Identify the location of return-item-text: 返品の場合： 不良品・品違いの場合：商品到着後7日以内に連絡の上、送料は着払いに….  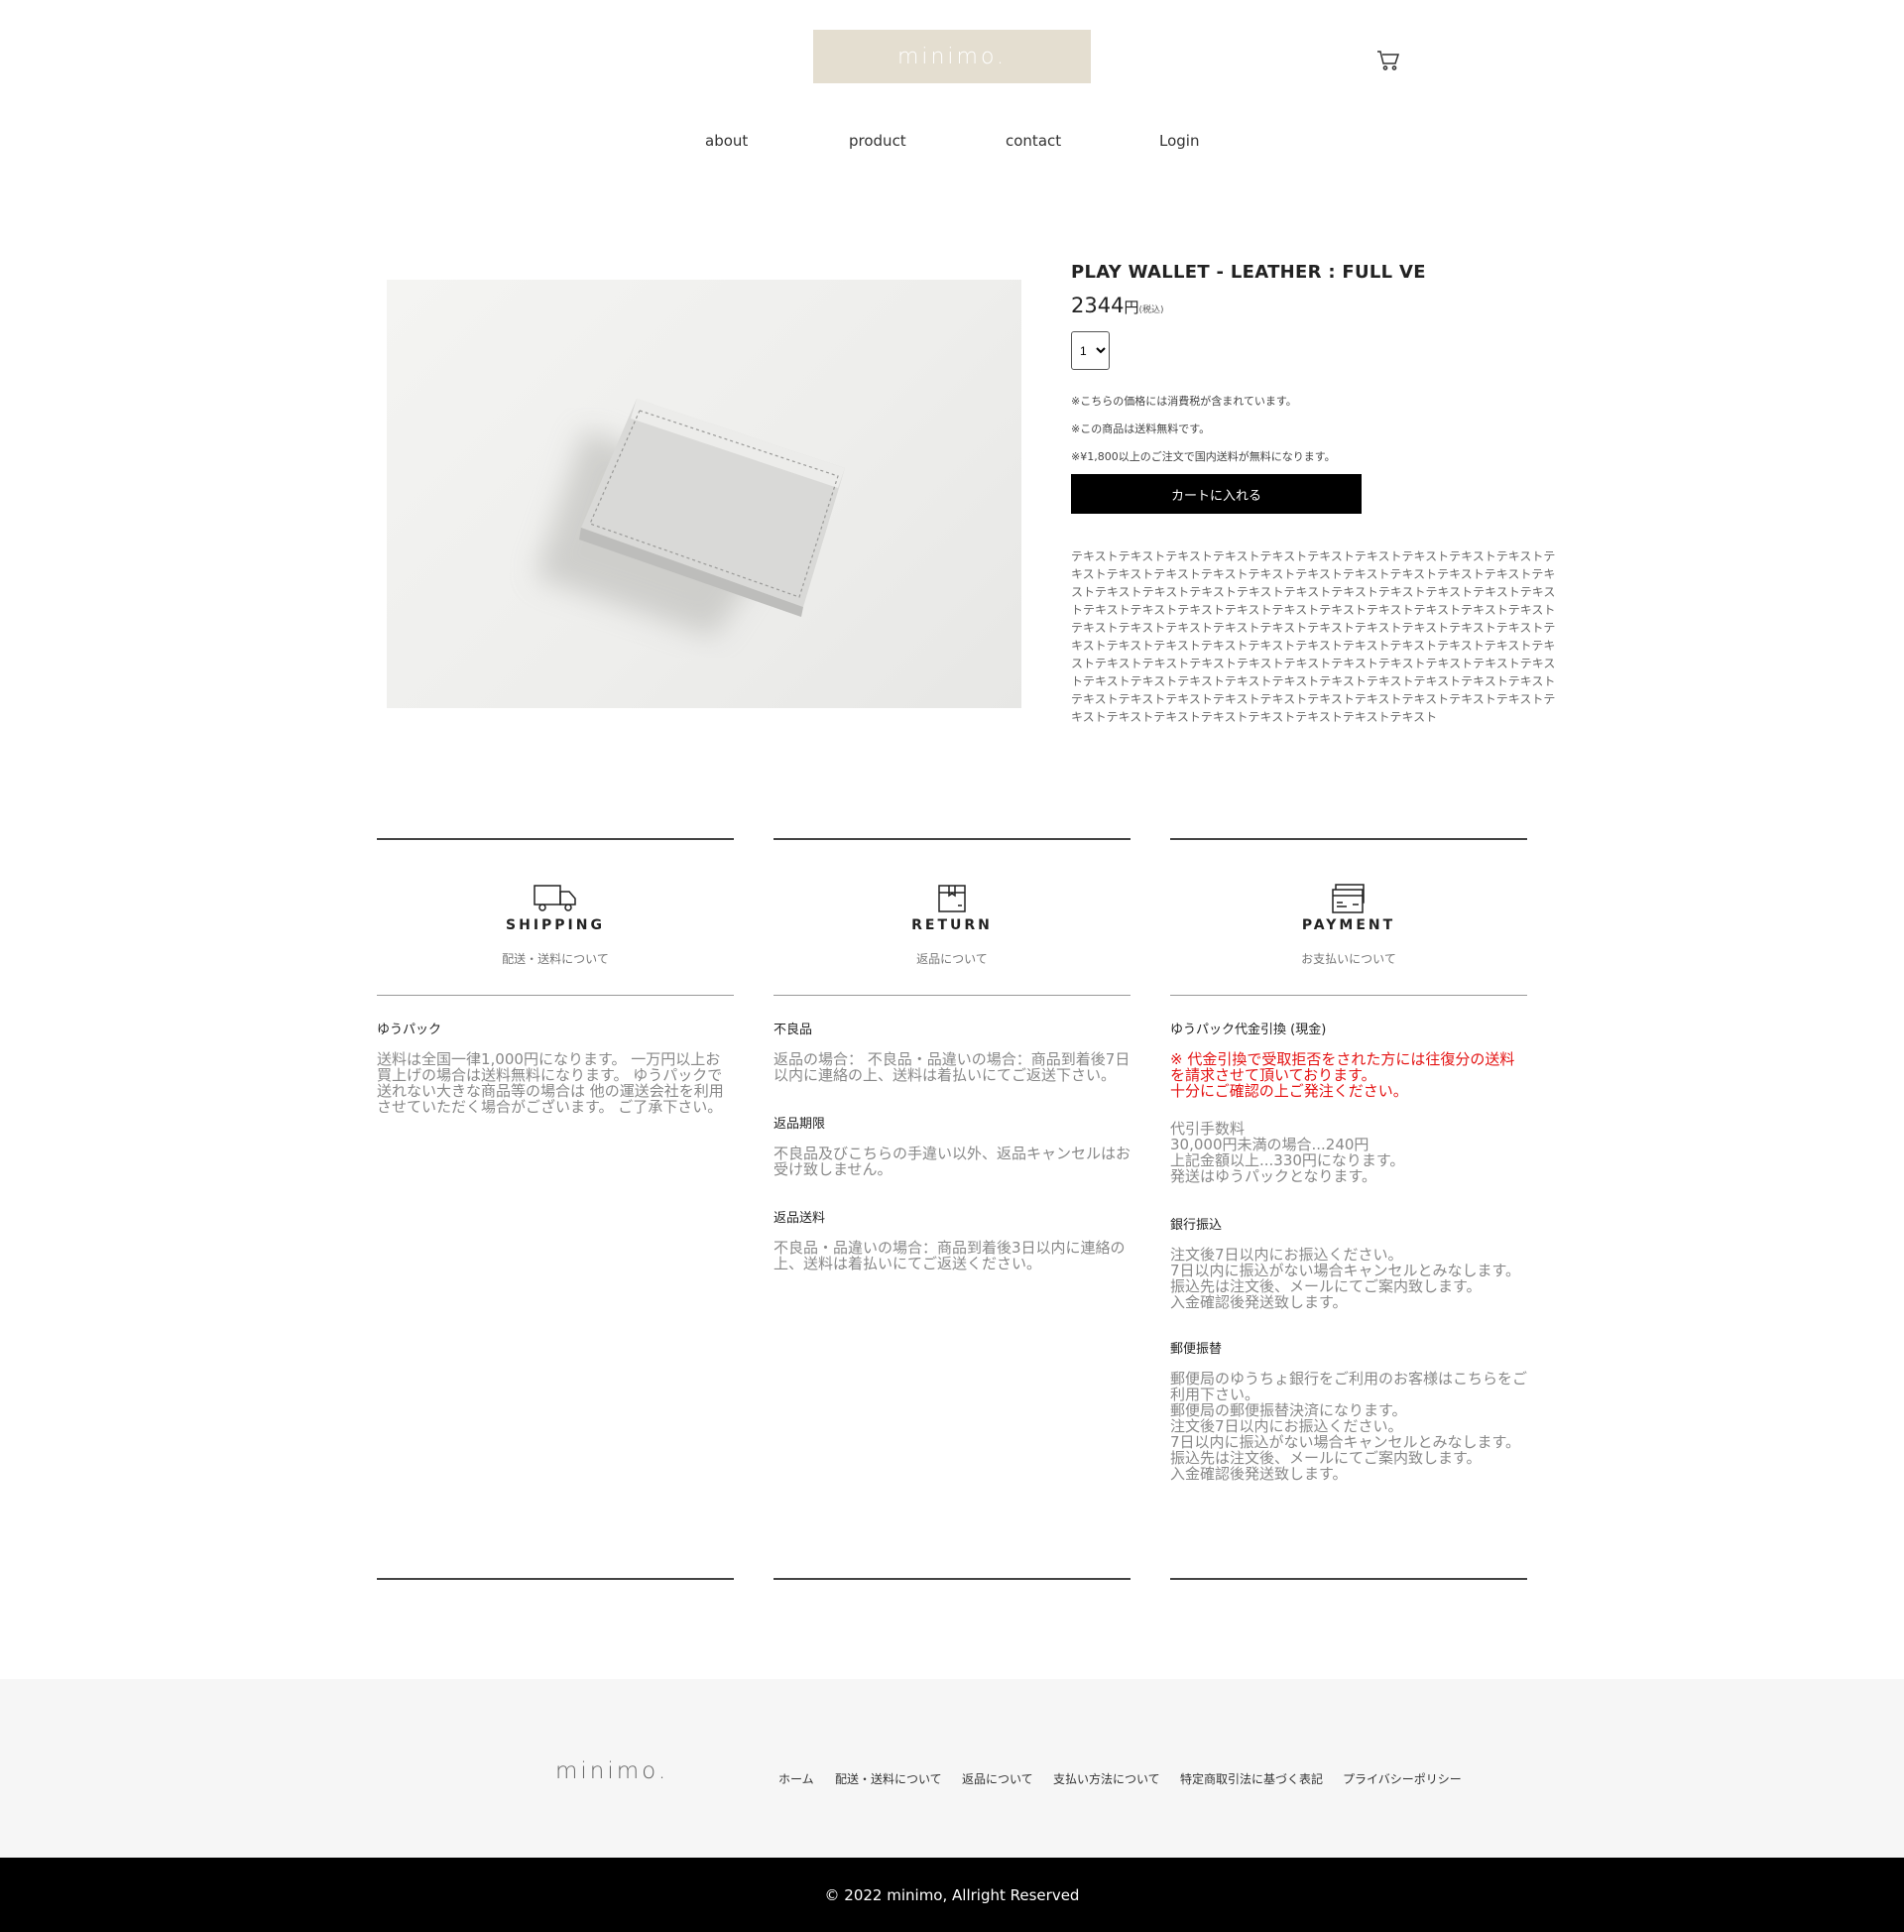
(952, 1067).